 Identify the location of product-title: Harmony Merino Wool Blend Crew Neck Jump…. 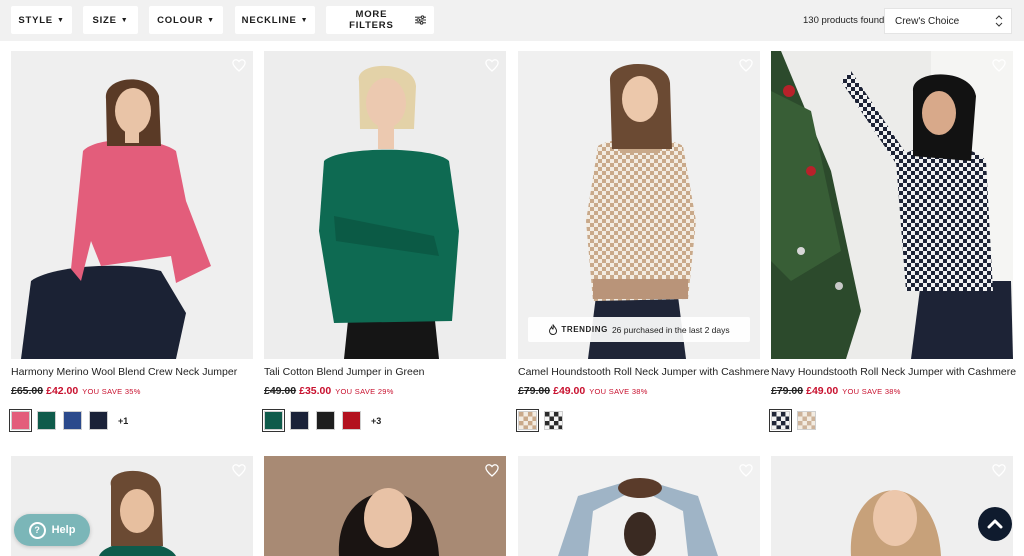
(136, 372).